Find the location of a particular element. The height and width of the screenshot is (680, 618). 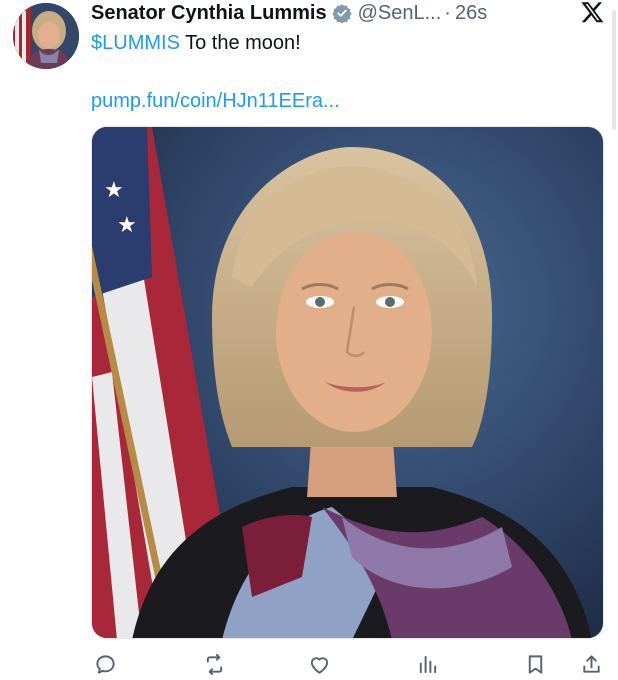

author-avatar is located at coordinates (46, 36).